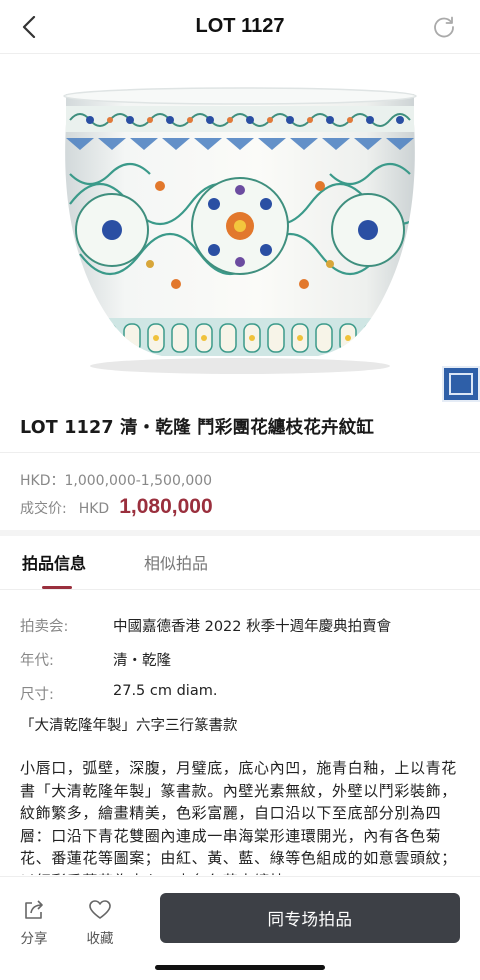 The height and width of the screenshot is (980, 480). Describe the element at coordinates (37, 695) in the screenshot. I see `detail-label: 尺寸:` at that location.